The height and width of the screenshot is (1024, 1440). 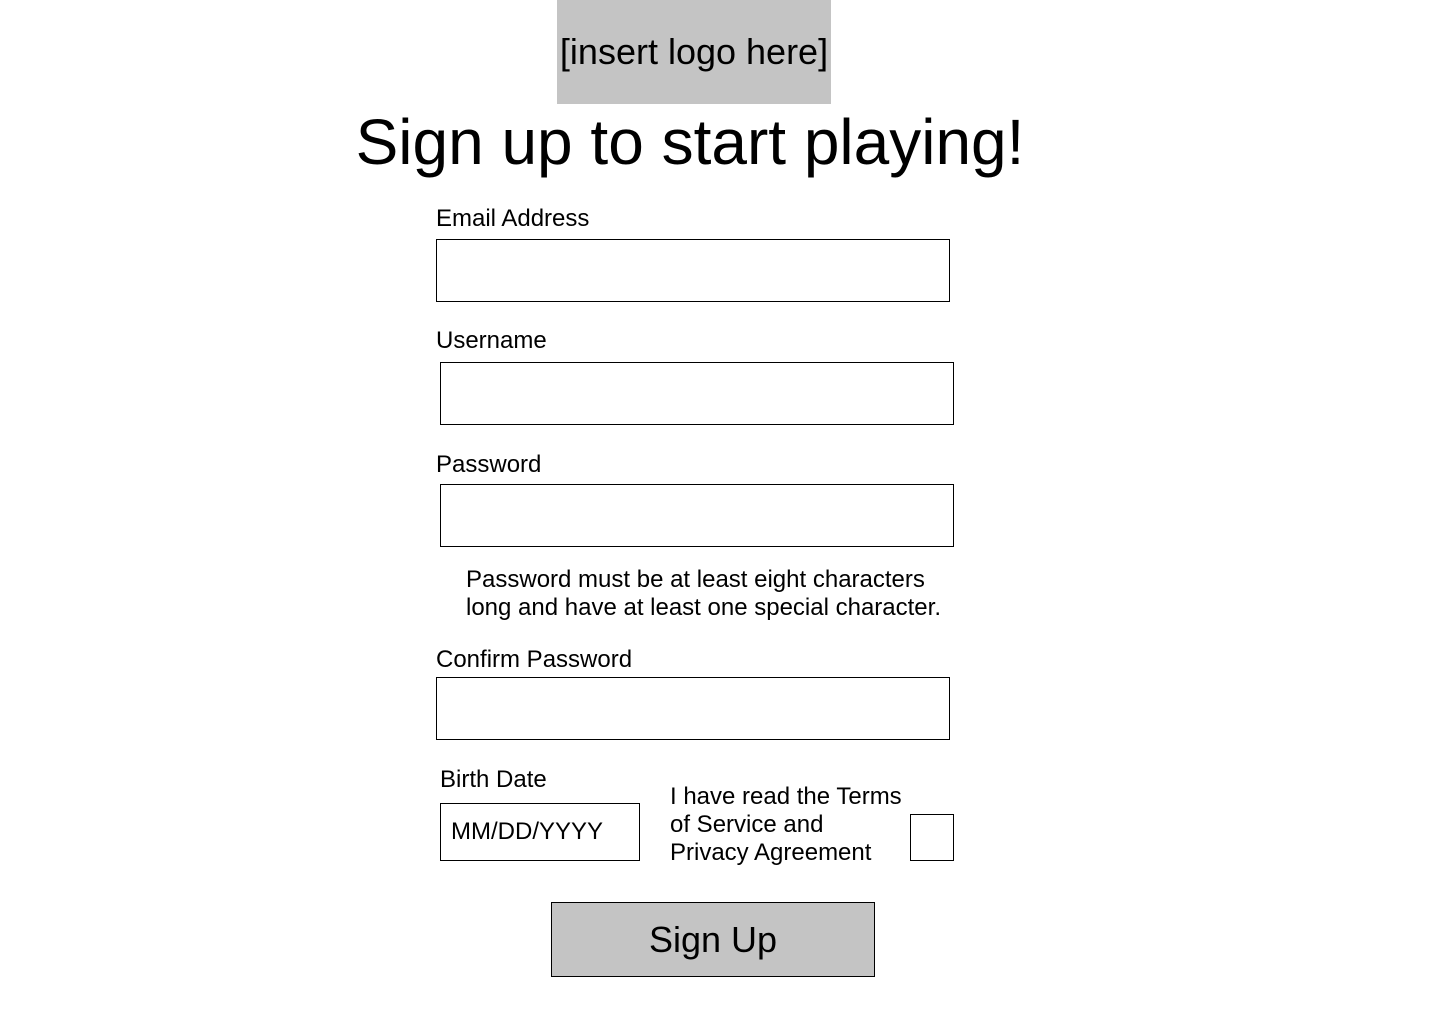 I want to click on password-label: Password, so click(x=489, y=464).